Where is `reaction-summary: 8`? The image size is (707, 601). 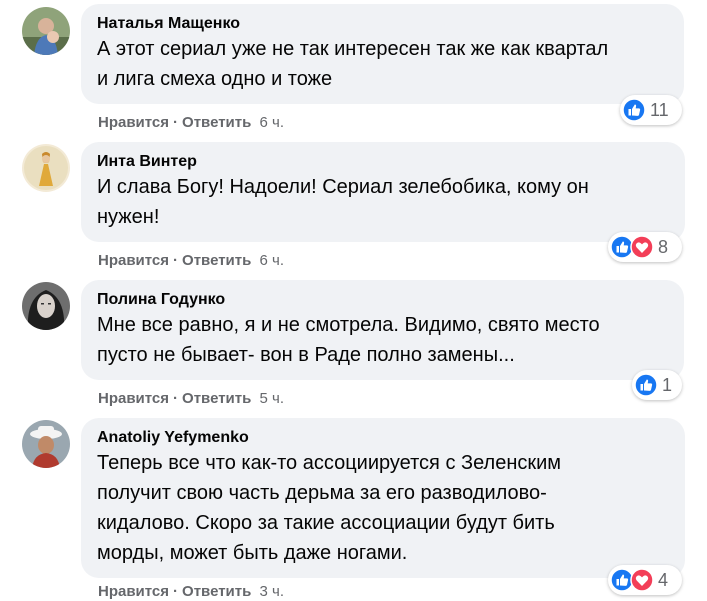
reaction-summary: 8 is located at coordinates (645, 247).